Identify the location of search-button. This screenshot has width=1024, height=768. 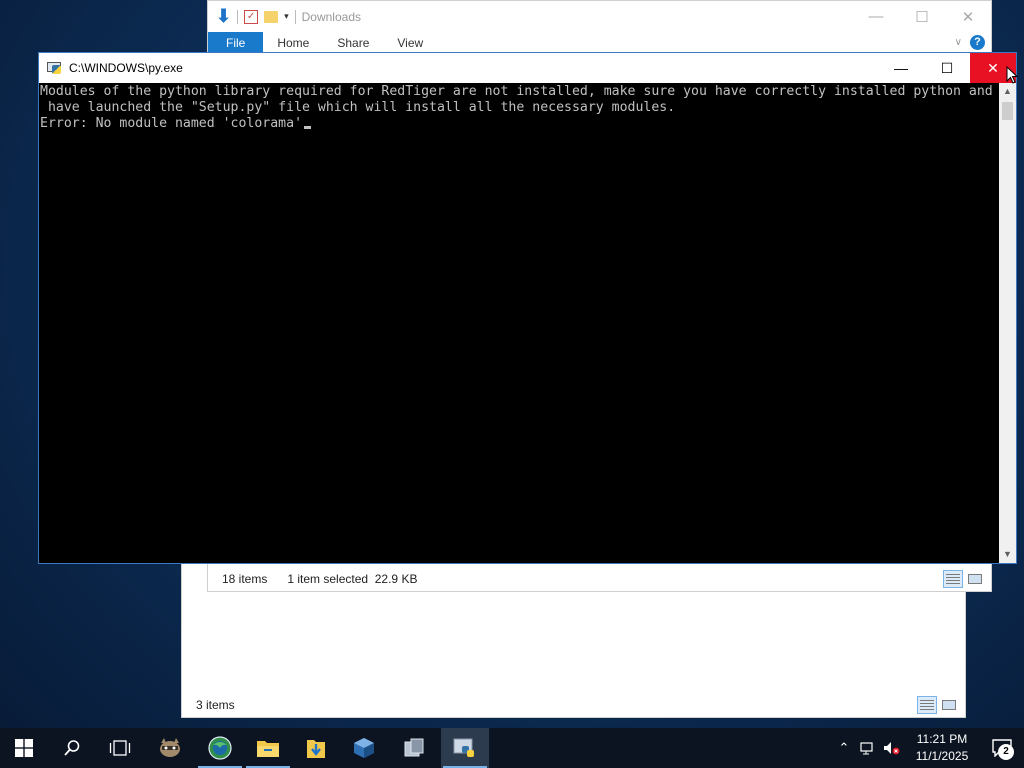
(72, 748).